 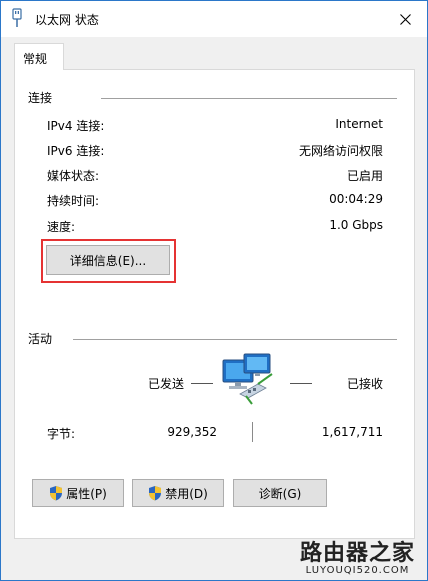 I want to click on ipv4-label: IPv4 连接:, so click(x=76, y=126).